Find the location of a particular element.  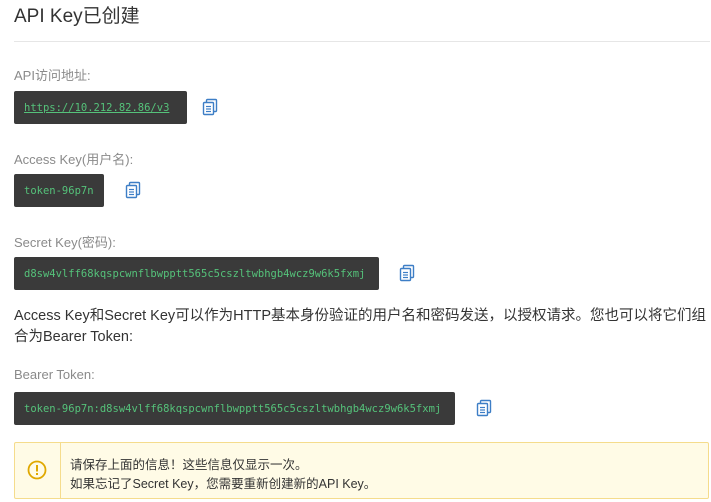

notice-divider is located at coordinates (60, 470).